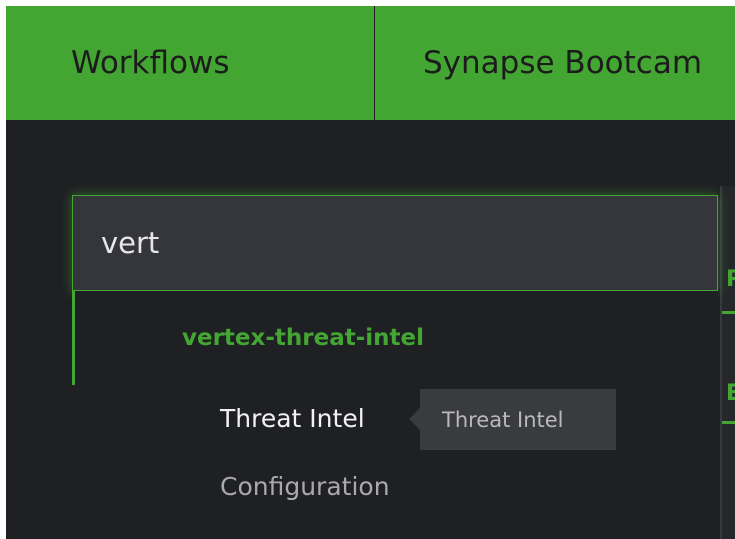 The image size is (735, 539). I want to click on tooltip: Threat Intel, so click(518, 419).